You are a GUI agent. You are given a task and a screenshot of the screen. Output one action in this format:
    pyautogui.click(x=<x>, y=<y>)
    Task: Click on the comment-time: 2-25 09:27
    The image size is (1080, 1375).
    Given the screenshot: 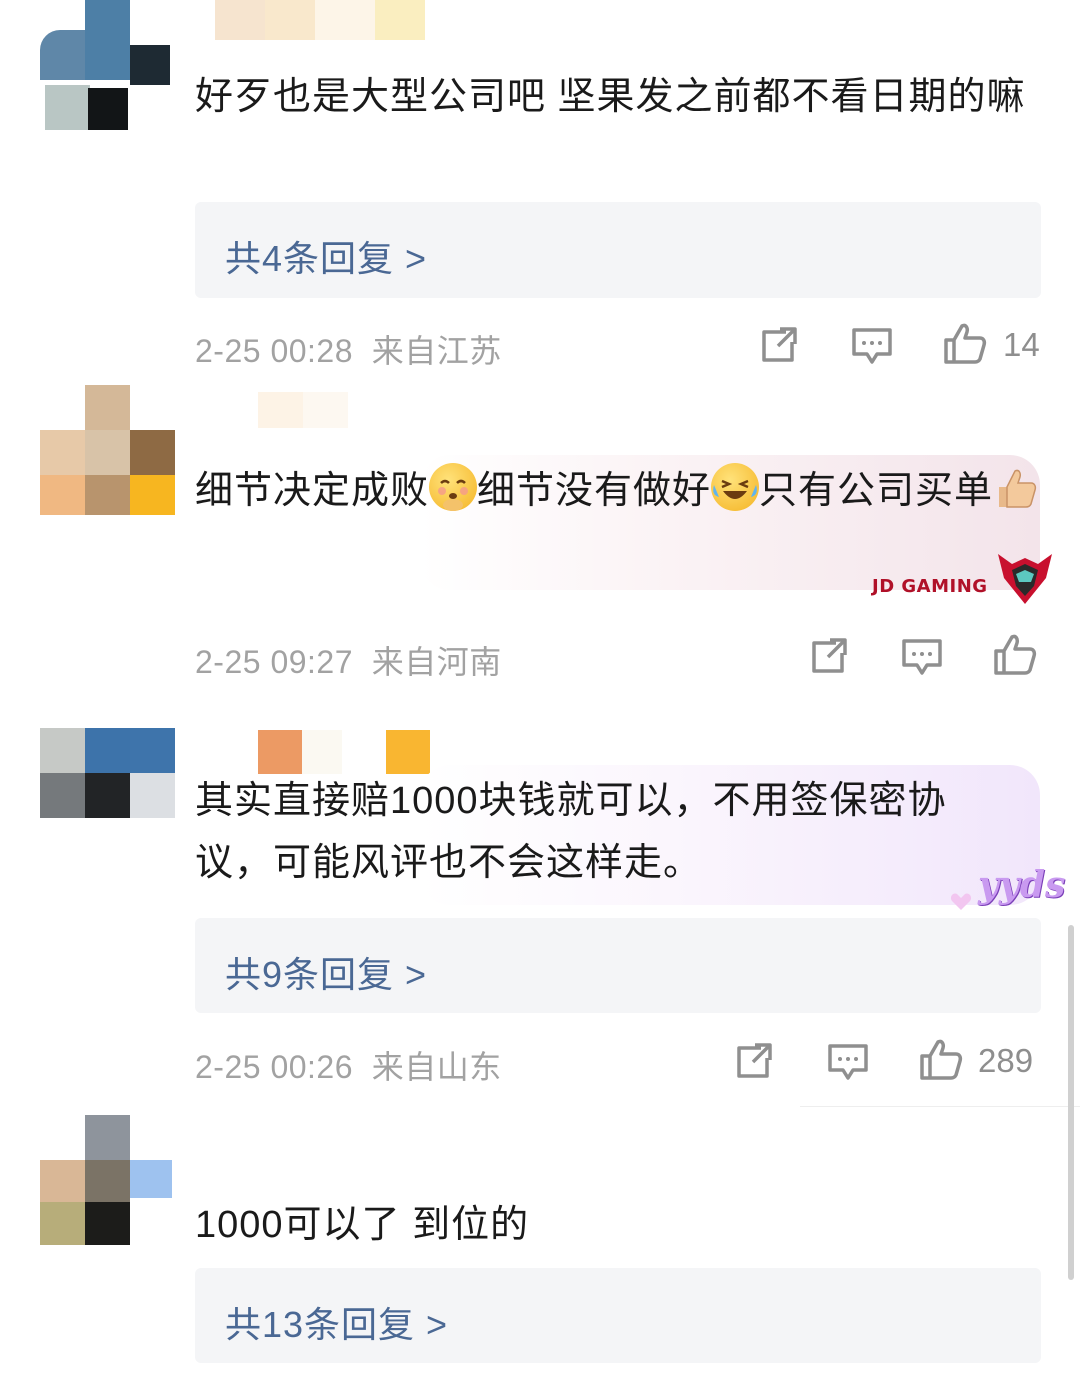 What is the action you would take?
    pyautogui.click(x=274, y=662)
    